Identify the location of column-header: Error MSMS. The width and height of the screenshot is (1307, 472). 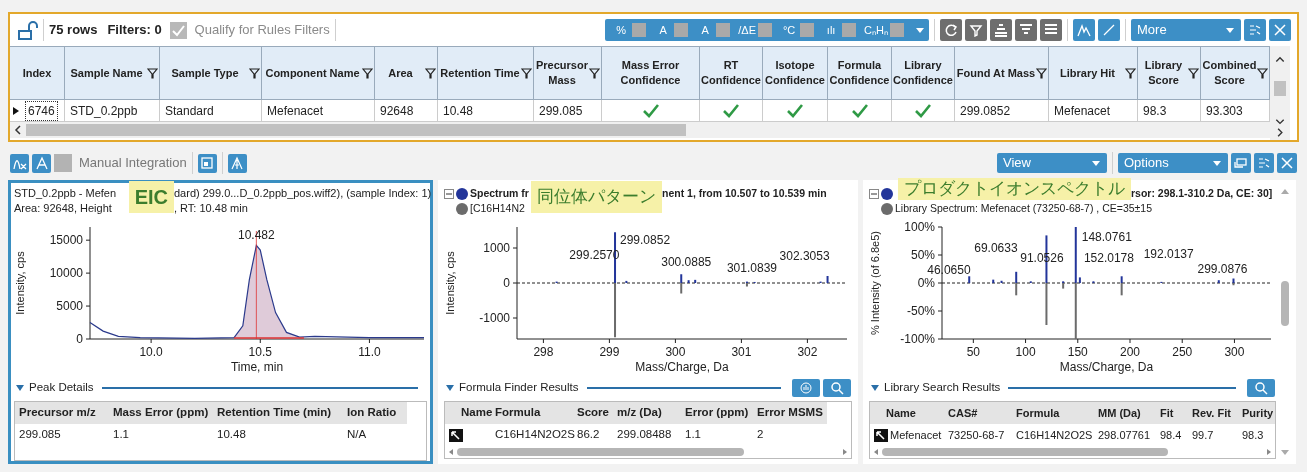
(790, 413).